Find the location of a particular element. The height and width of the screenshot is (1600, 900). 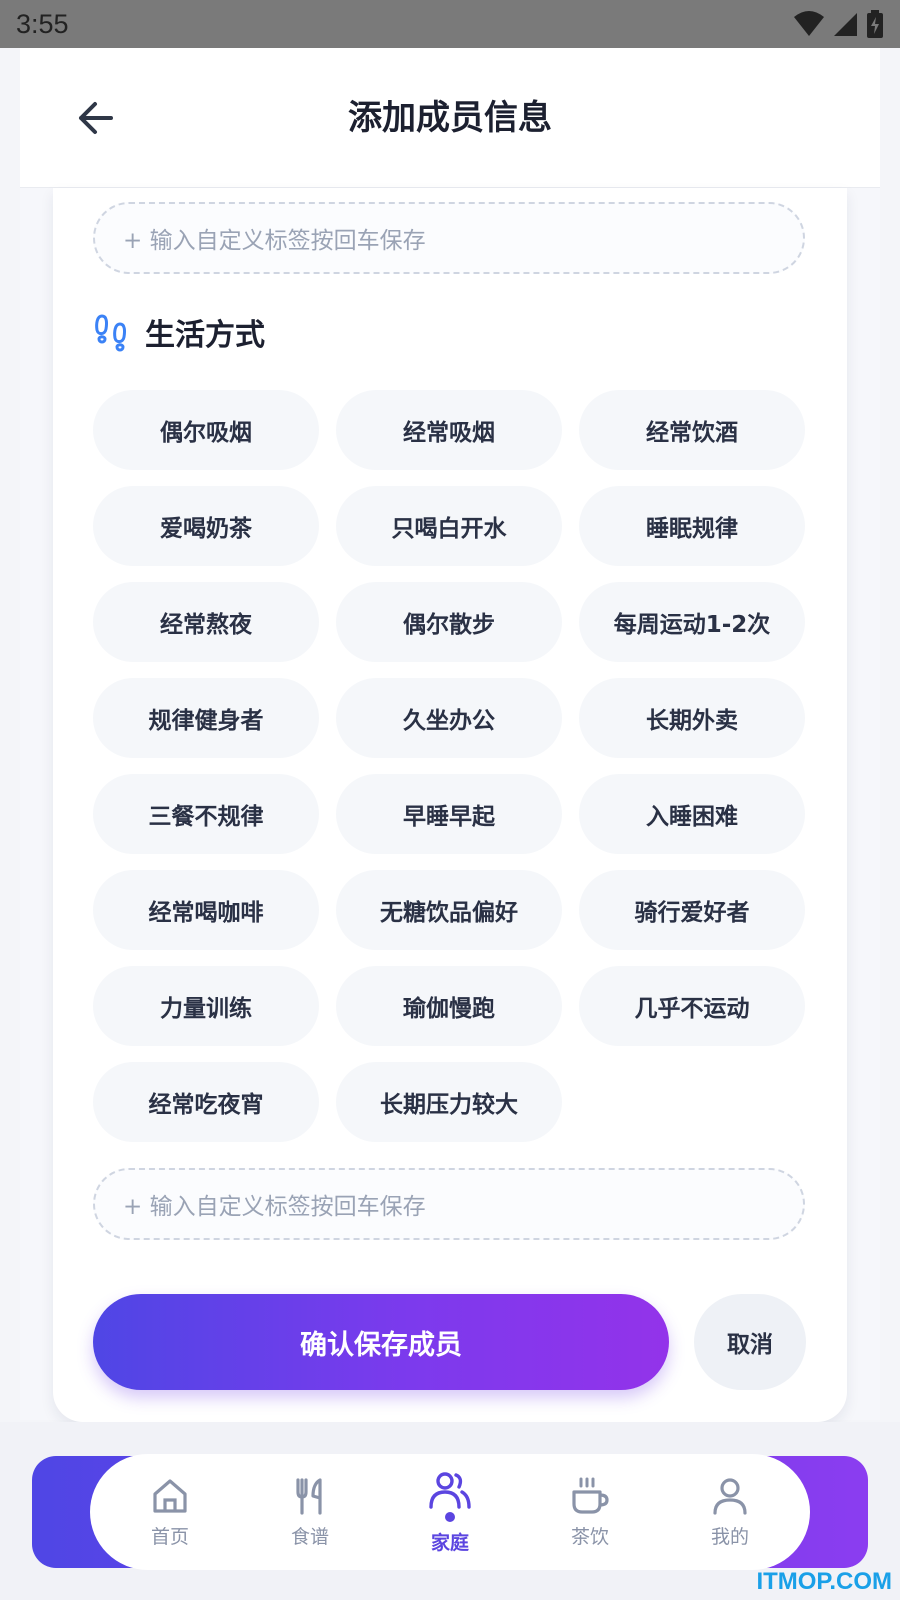

footprints-icon is located at coordinates (110, 333).